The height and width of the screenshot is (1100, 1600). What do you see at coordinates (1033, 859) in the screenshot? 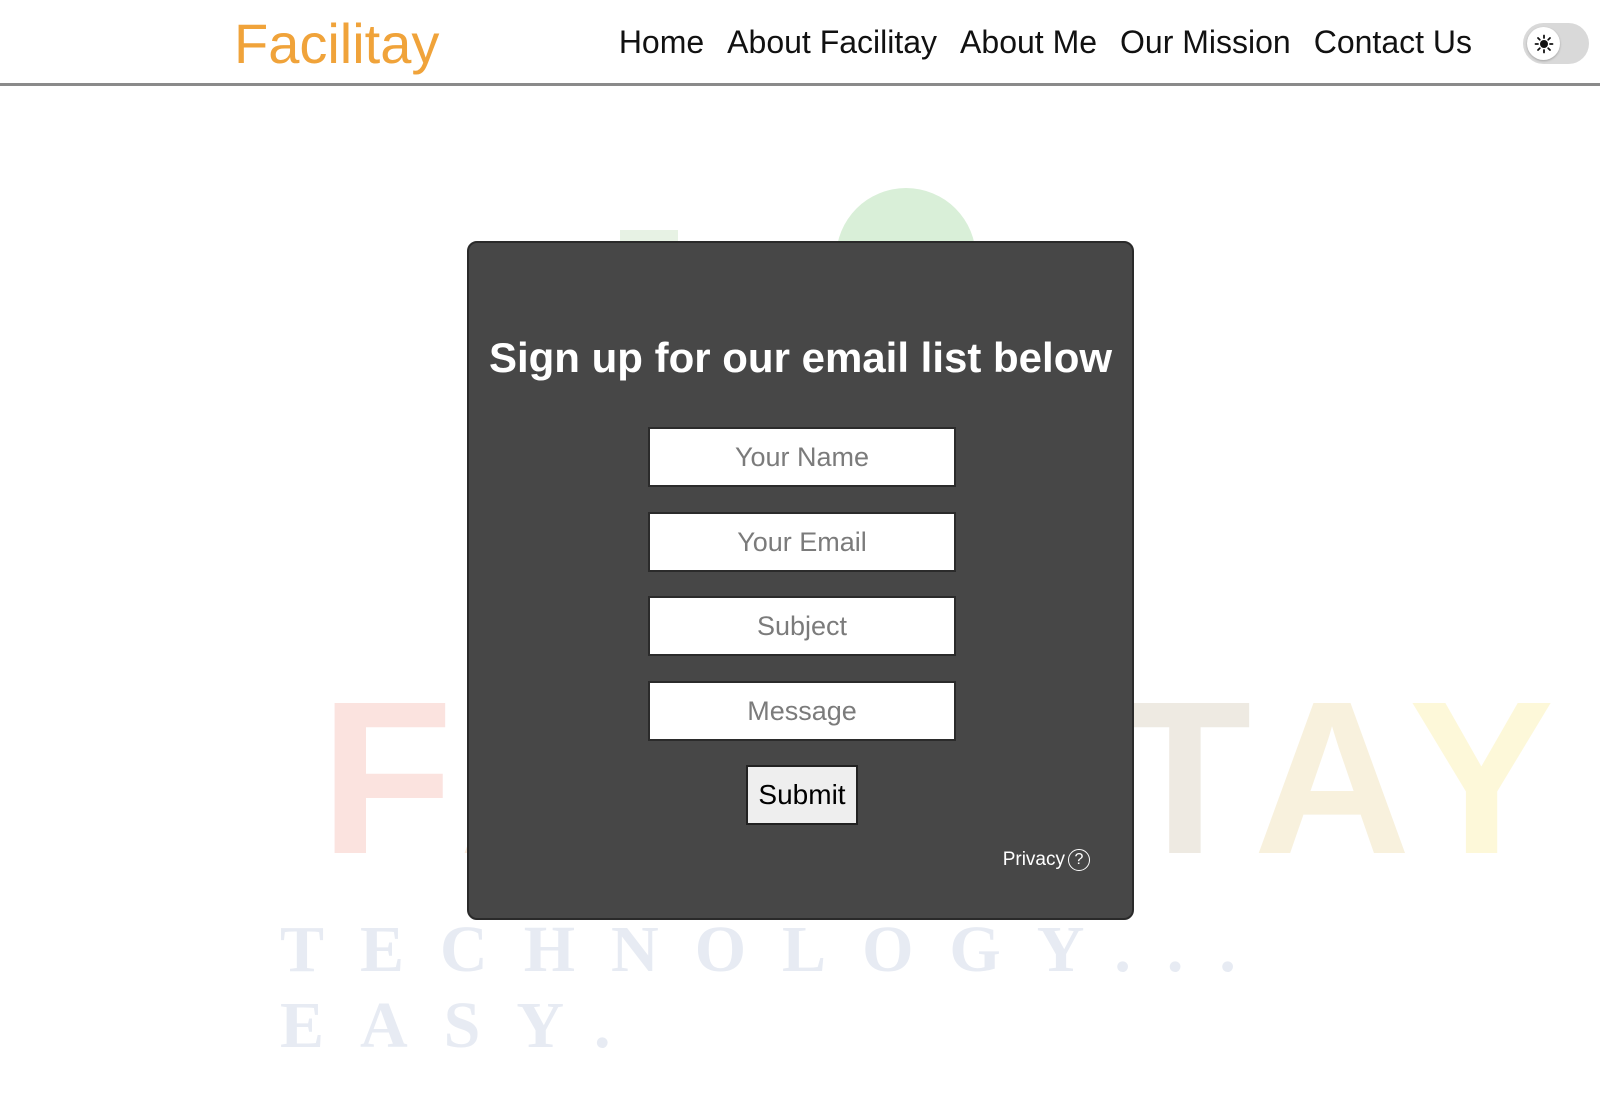
I see `privacy-label: Privacy` at bounding box center [1033, 859].